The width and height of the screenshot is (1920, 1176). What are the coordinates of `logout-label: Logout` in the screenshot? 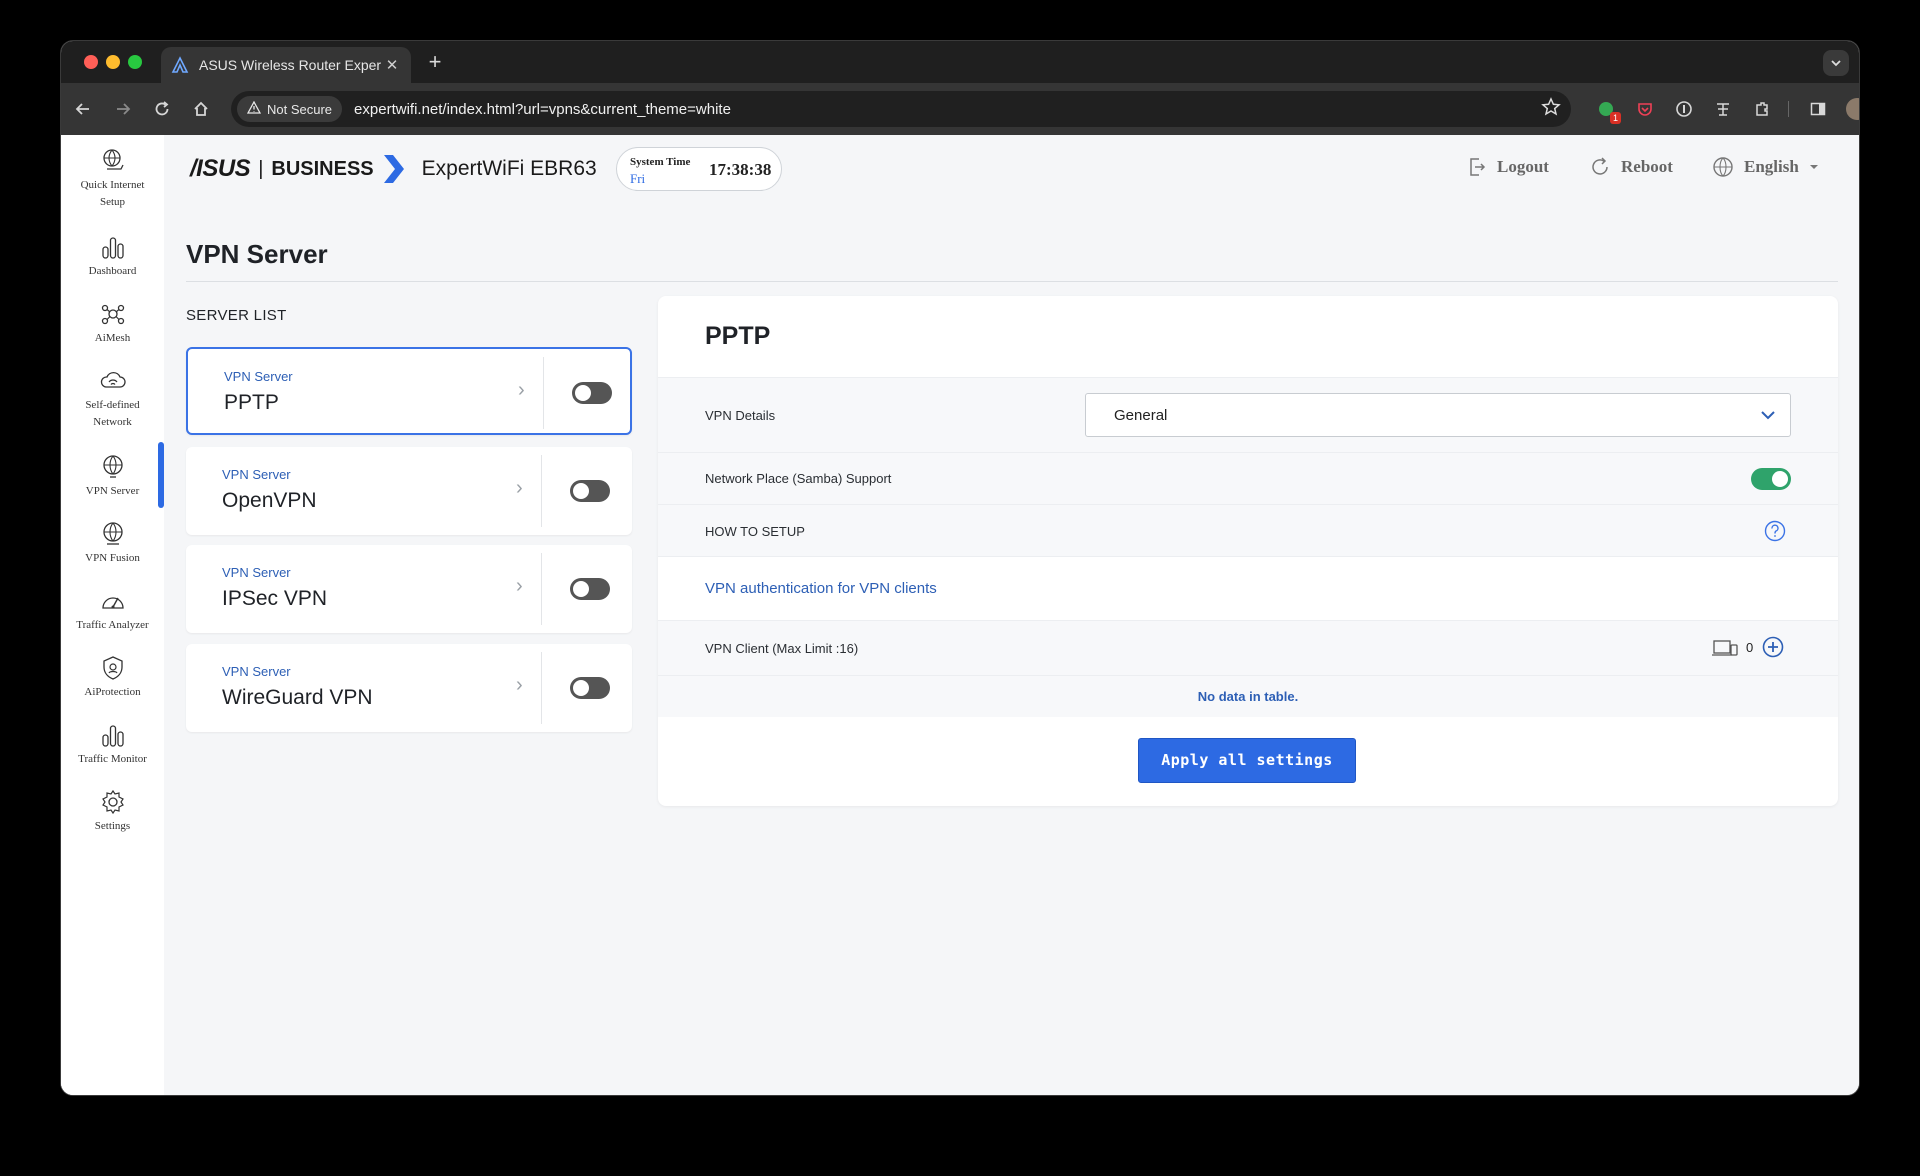 It's located at (1523, 166).